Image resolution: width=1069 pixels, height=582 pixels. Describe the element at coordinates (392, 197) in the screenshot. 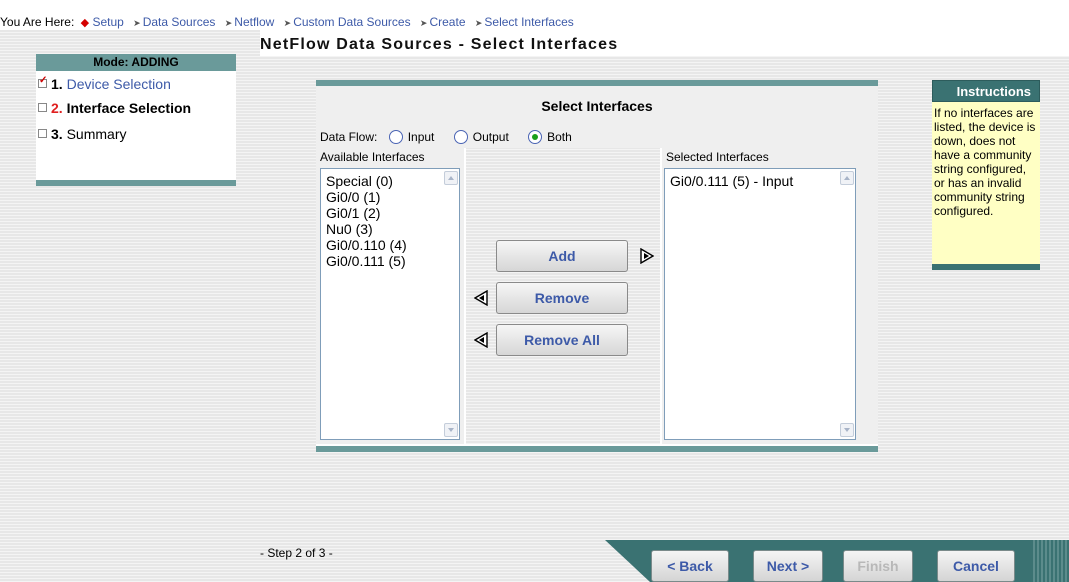

I see `list-item: Gi0/0 (1)` at that location.